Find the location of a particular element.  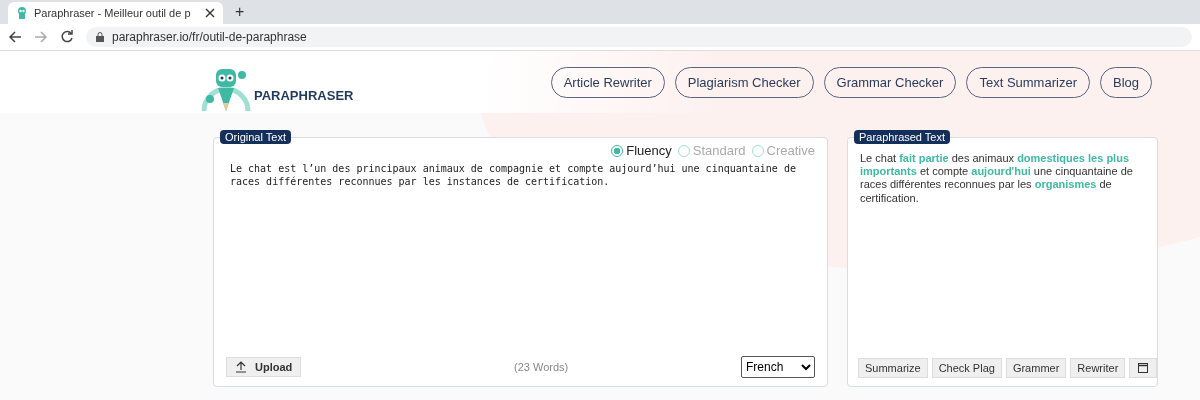

panel-title: Original Text is located at coordinates (255, 137).